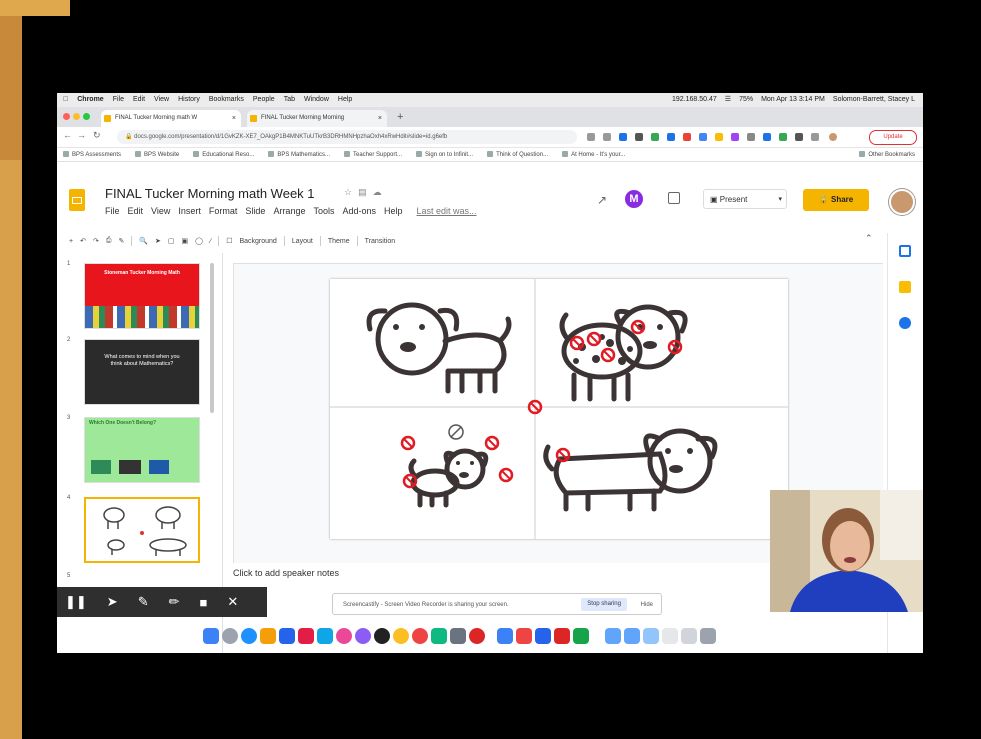 This screenshot has width=981, height=739. I want to click on vertical-ruler, so click(228, 413).